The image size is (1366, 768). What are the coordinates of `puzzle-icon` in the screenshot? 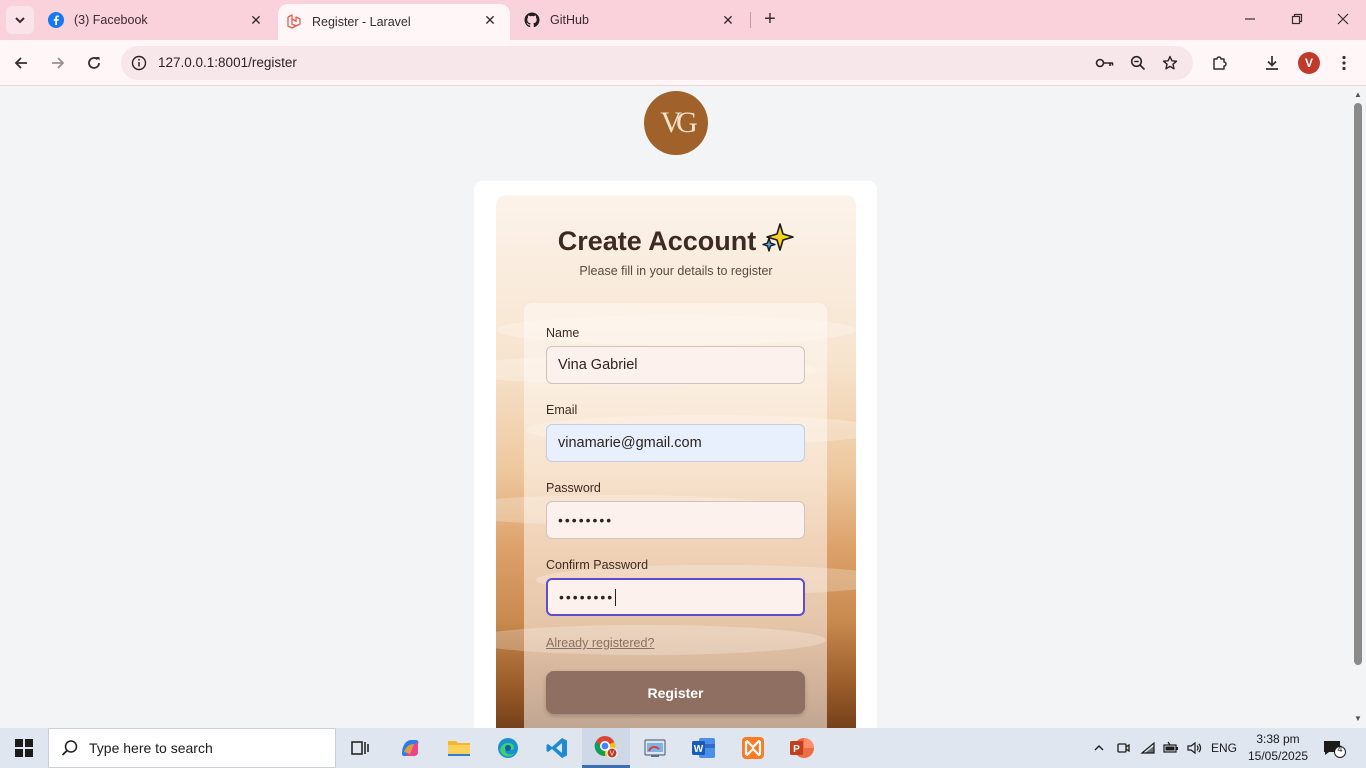 It's located at (1220, 63).